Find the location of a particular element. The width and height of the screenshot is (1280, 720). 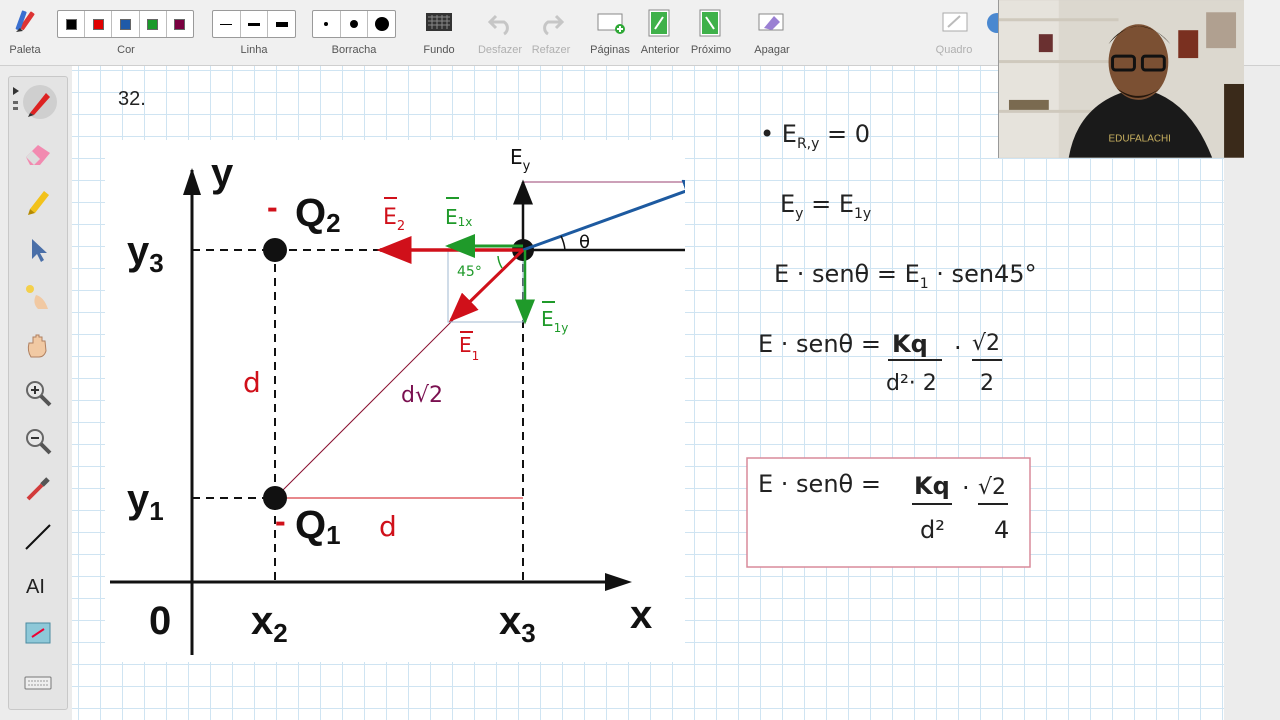

eyedropper-icon is located at coordinates (38, 489).